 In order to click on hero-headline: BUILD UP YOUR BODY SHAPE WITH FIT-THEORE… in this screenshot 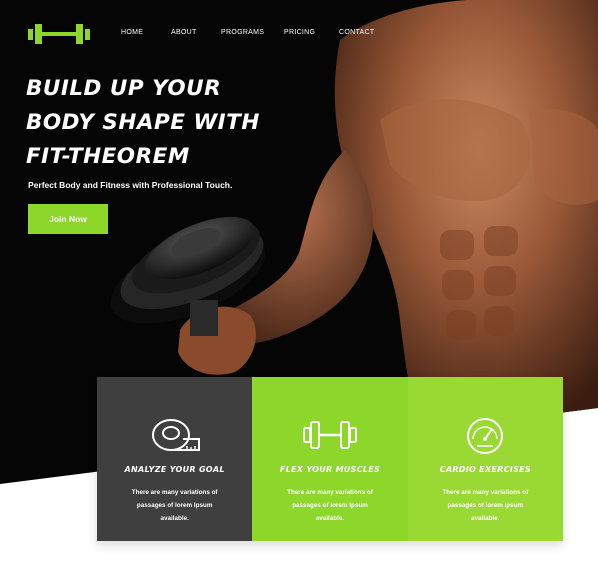, I will do `click(143, 123)`.